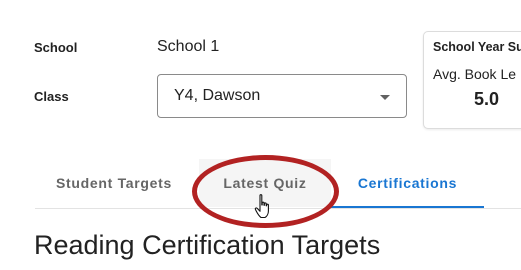 The height and width of the screenshot is (270, 521). I want to click on school-label: School, so click(56, 47).